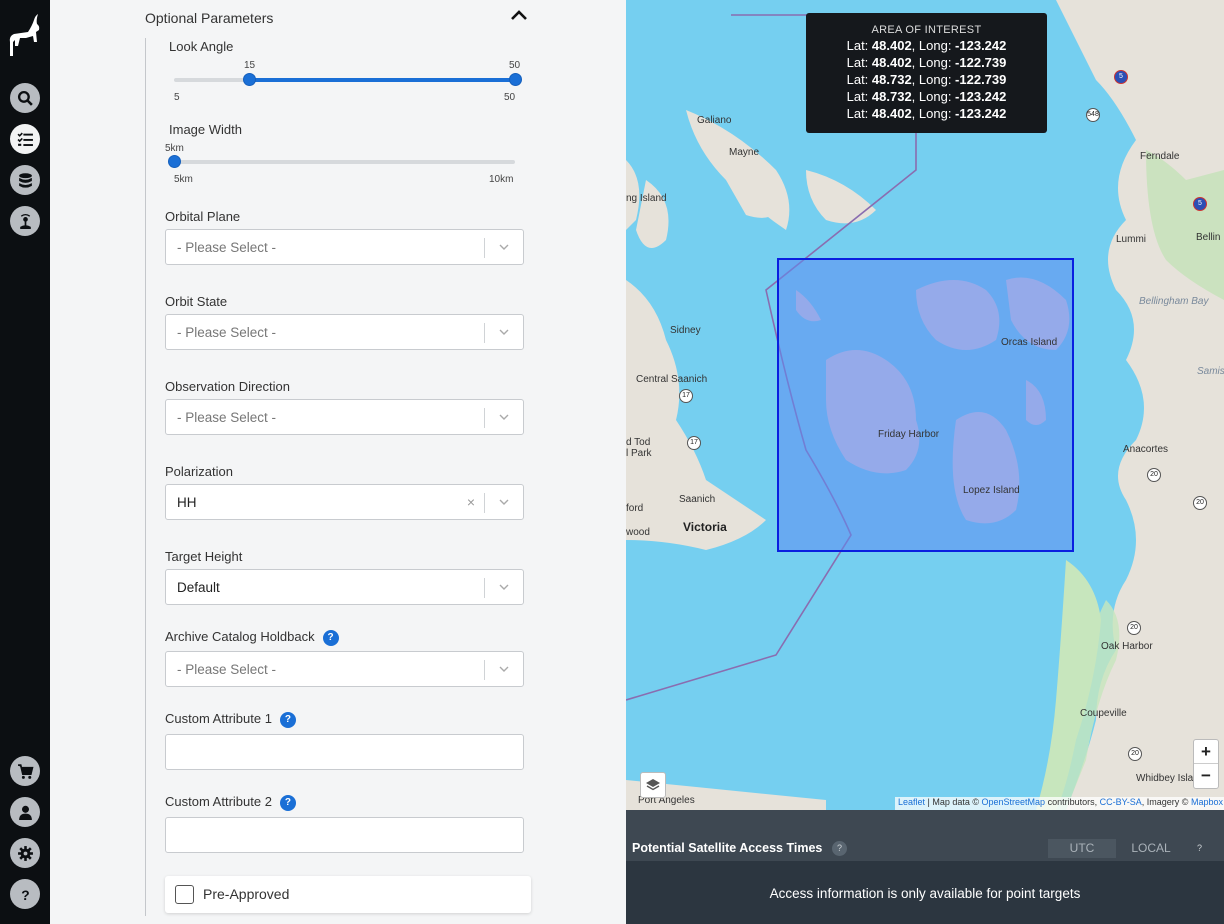 The width and height of the screenshot is (1224, 924). Describe the element at coordinates (25, 462) in the screenshot. I see `left-rail: ?` at that location.